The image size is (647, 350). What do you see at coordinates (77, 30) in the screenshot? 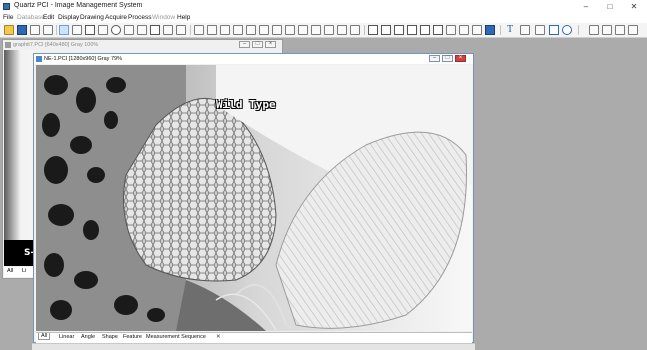
I see `zoom-in-icon` at bounding box center [77, 30].